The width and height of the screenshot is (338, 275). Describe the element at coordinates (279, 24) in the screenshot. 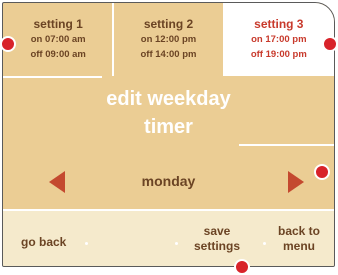

I see `setting-3-name: setting 3` at that location.